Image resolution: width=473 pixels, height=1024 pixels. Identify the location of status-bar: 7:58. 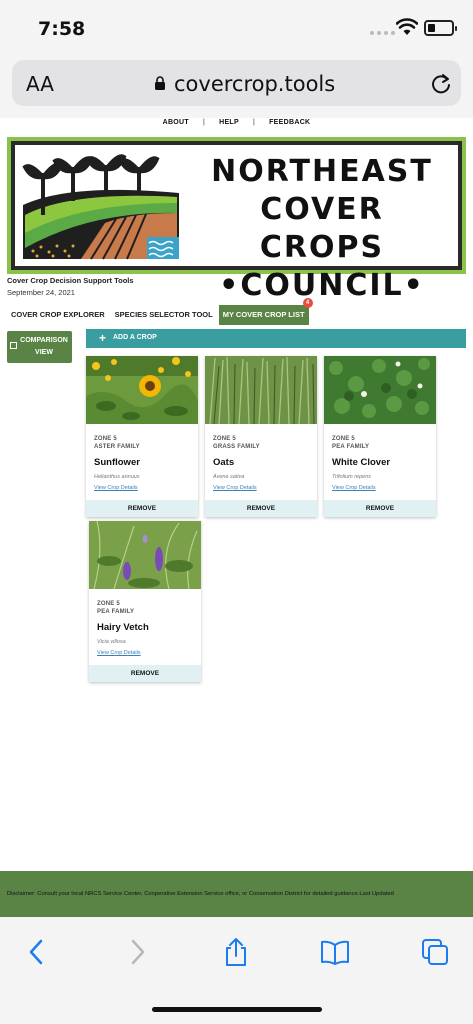
(236, 28).